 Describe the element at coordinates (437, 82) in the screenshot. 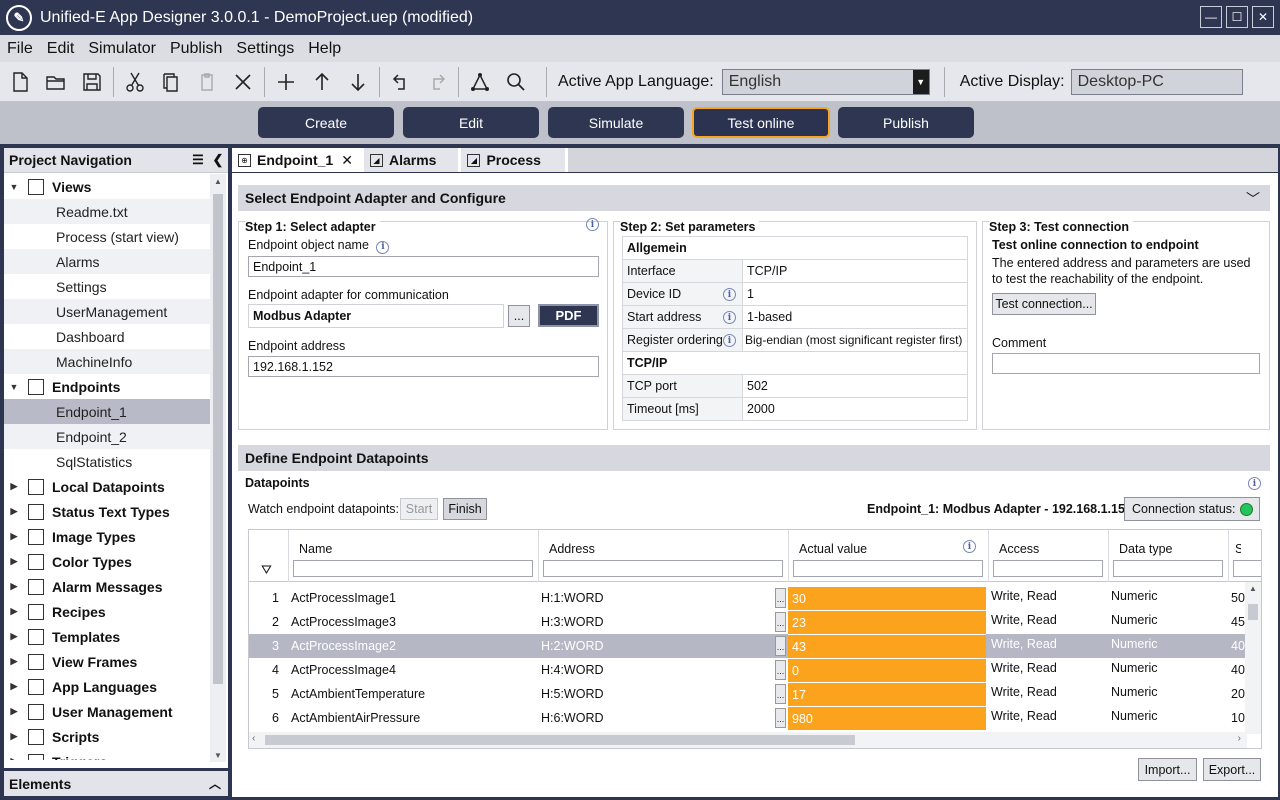

I see `redo-icon` at that location.